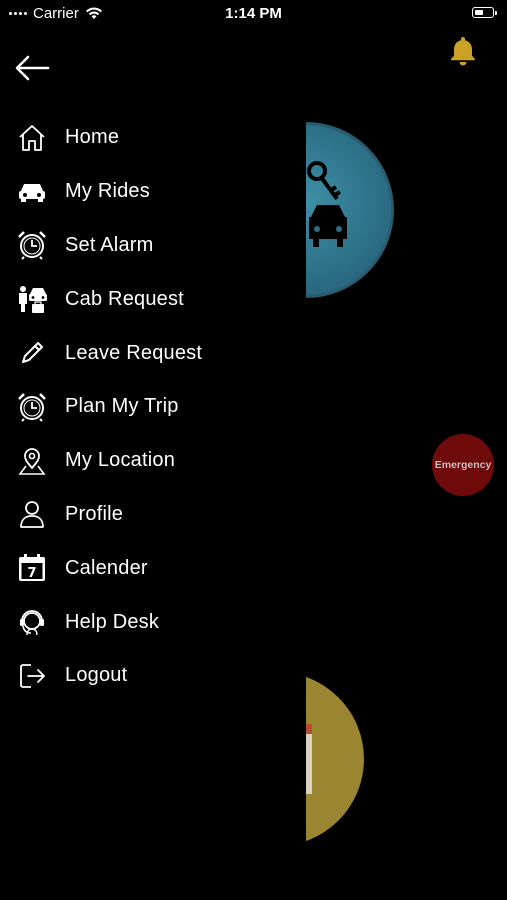  What do you see at coordinates (32, 514) in the screenshot?
I see `user-icon` at bounding box center [32, 514].